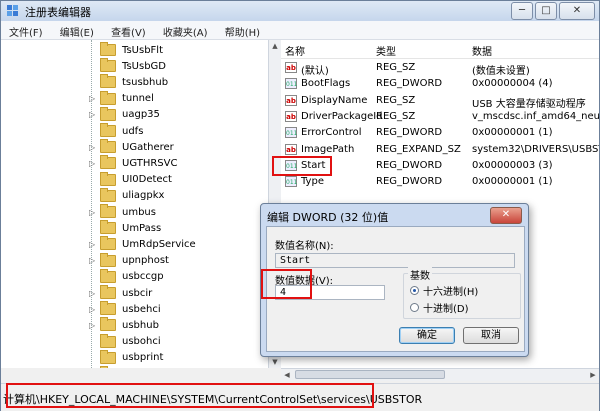 The width and height of the screenshot is (600, 411). I want to click on radio-unselected-icon, so click(414, 307).